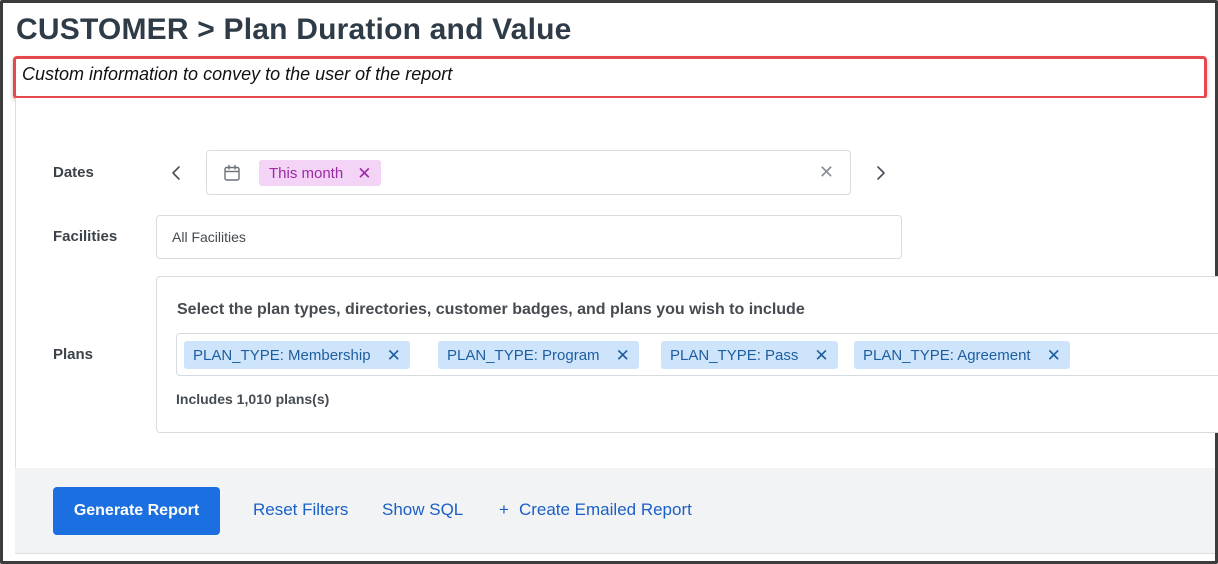 The height and width of the screenshot is (564, 1218). I want to click on dates-label: Dates, so click(73, 172).